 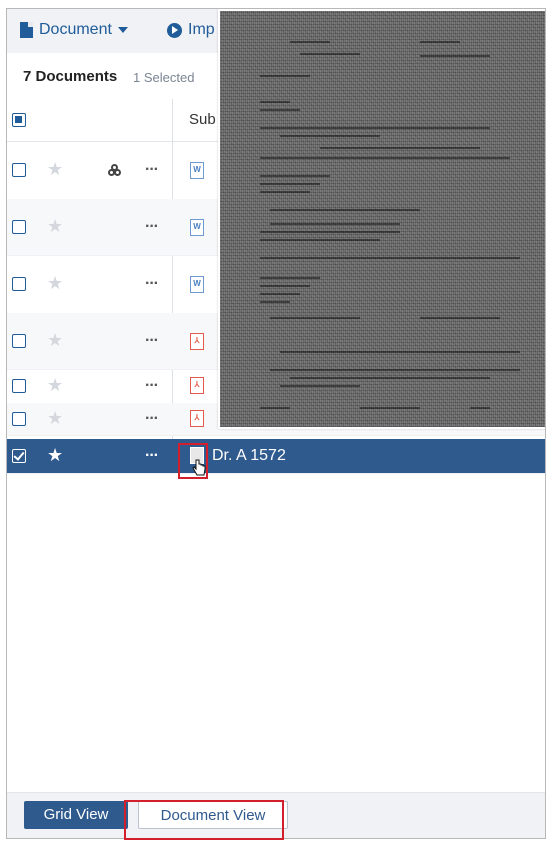 I want to click on select-all-checkbox, so click(x=19, y=120).